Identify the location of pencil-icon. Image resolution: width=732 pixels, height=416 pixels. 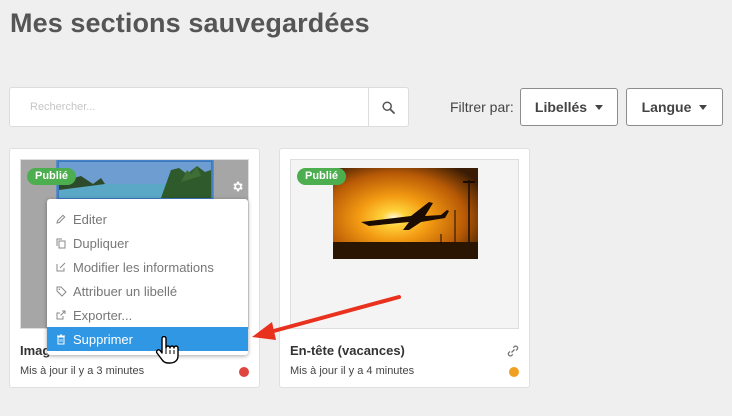
(64, 219).